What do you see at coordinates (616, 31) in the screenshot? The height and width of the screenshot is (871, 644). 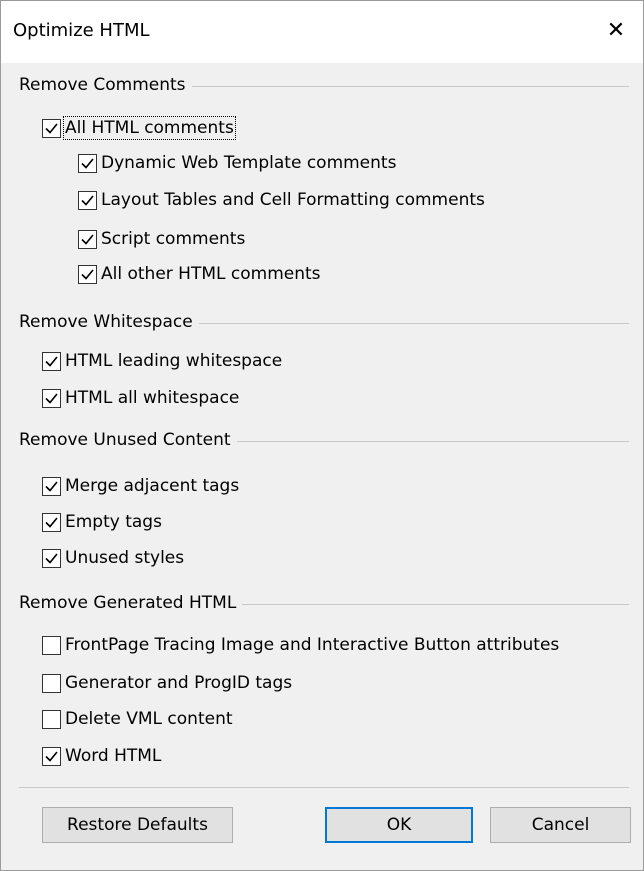 I see `close-icon: ✕` at bounding box center [616, 31].